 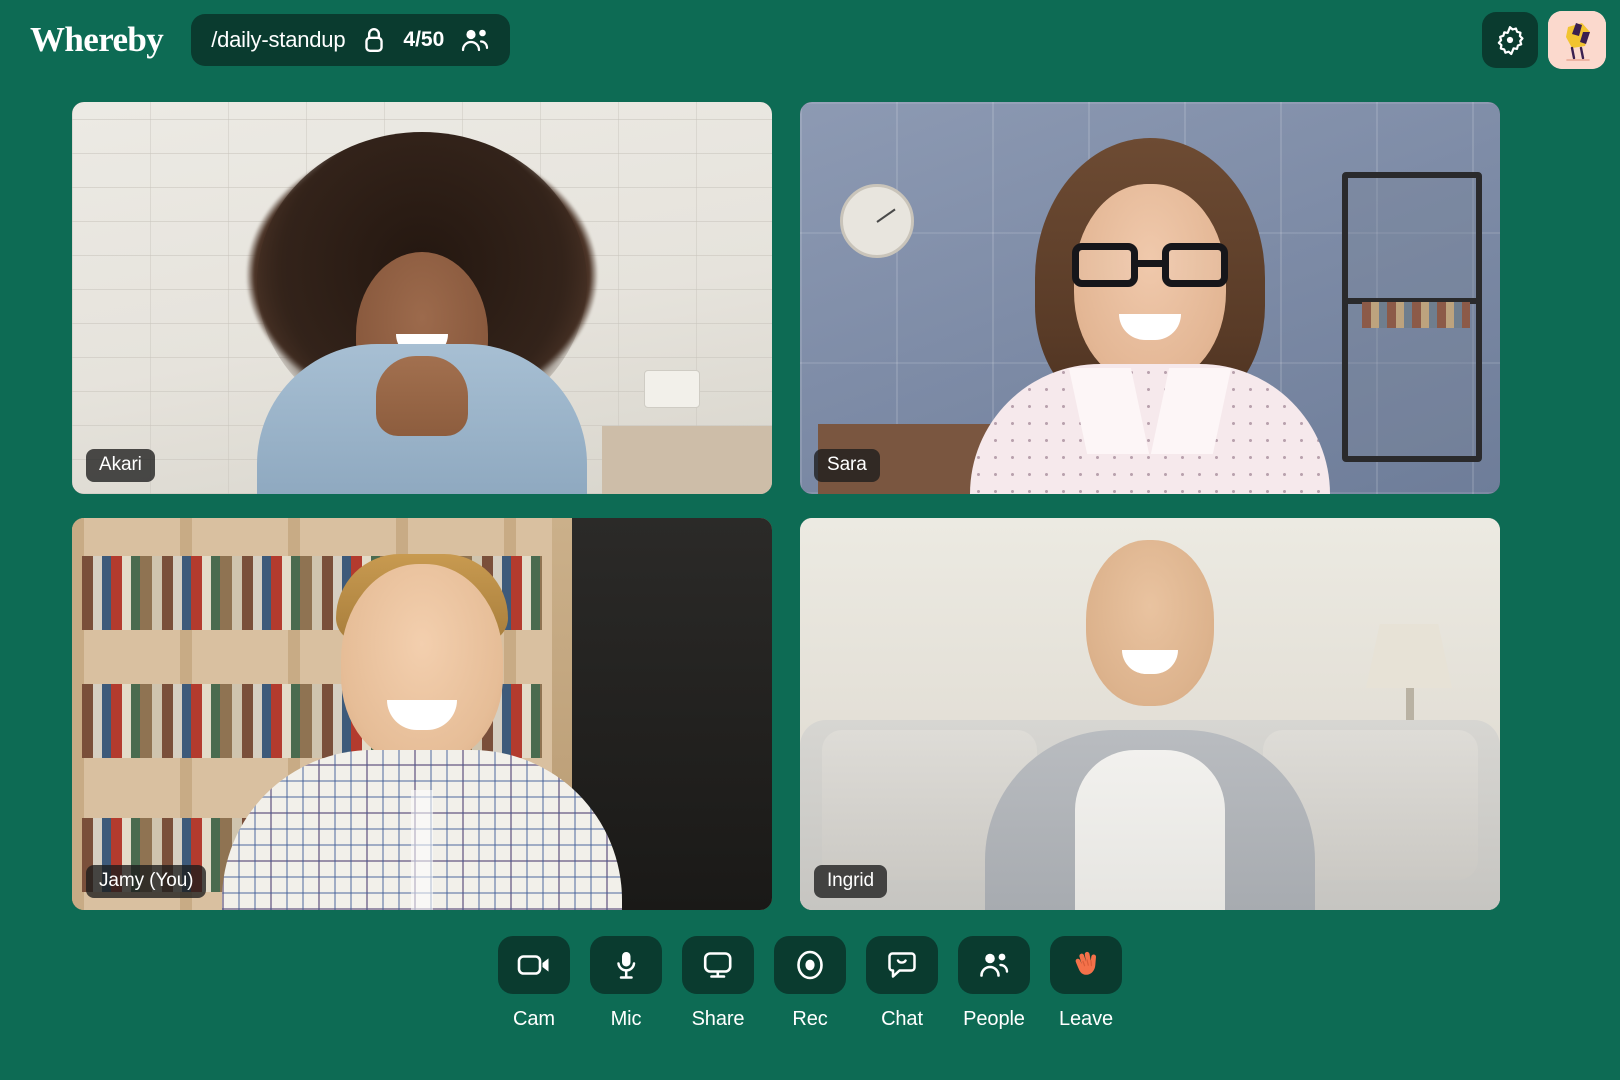 I want to click on leave-button: Leave, so click(x=1086, y=983).